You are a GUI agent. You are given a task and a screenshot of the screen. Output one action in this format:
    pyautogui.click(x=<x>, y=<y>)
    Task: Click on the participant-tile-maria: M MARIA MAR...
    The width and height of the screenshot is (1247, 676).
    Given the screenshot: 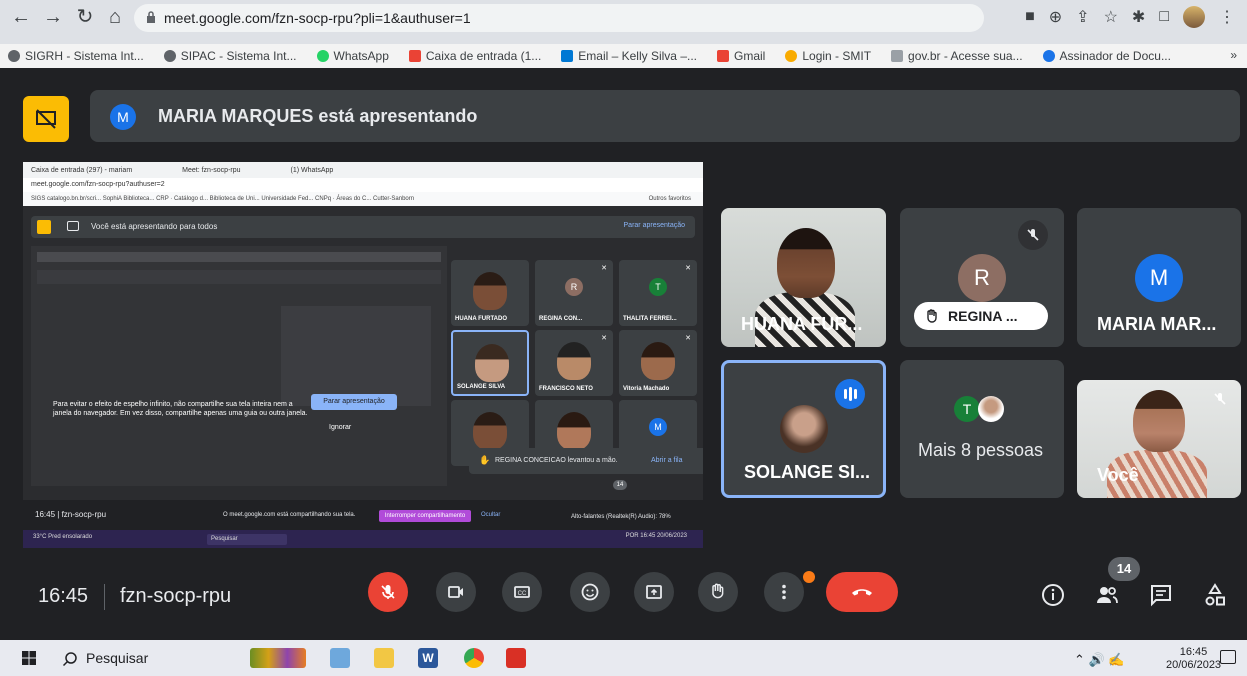 What is the action you would take?
    pyautogui.click(x=1159, y=277)
    